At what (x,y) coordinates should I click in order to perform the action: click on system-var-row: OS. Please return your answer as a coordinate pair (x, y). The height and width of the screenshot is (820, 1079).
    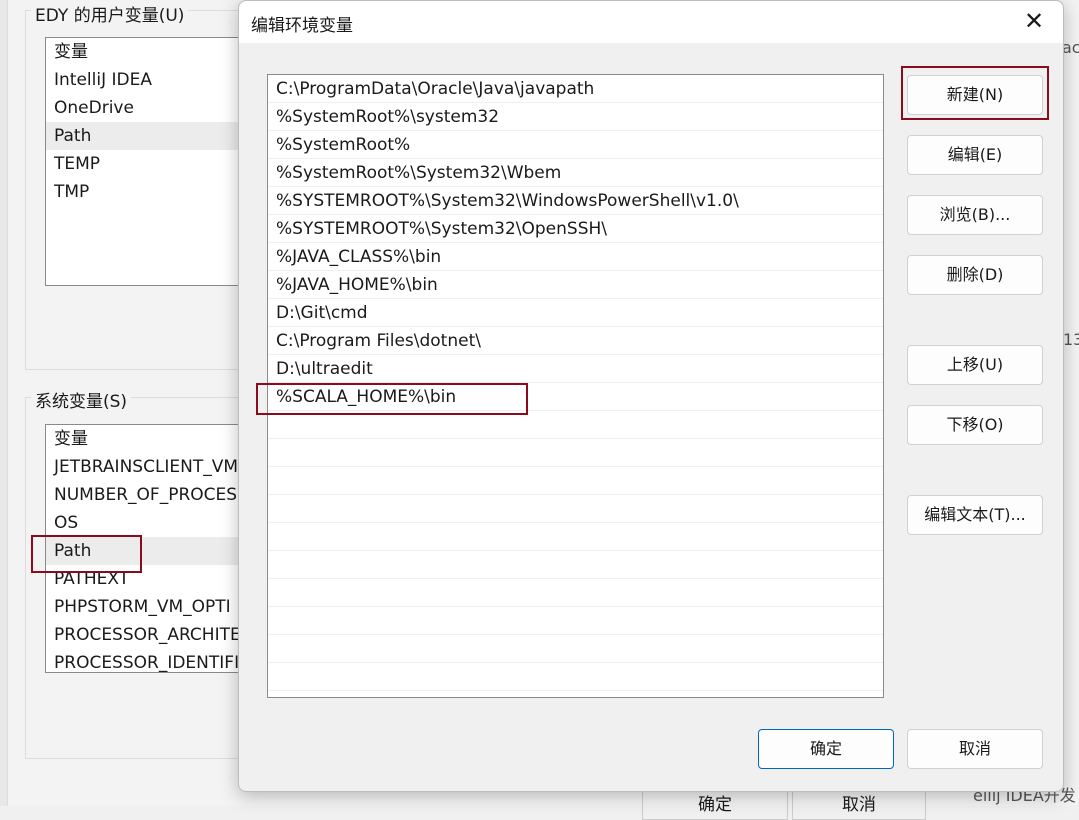
    Looking at the image, I should click on (155, 523).